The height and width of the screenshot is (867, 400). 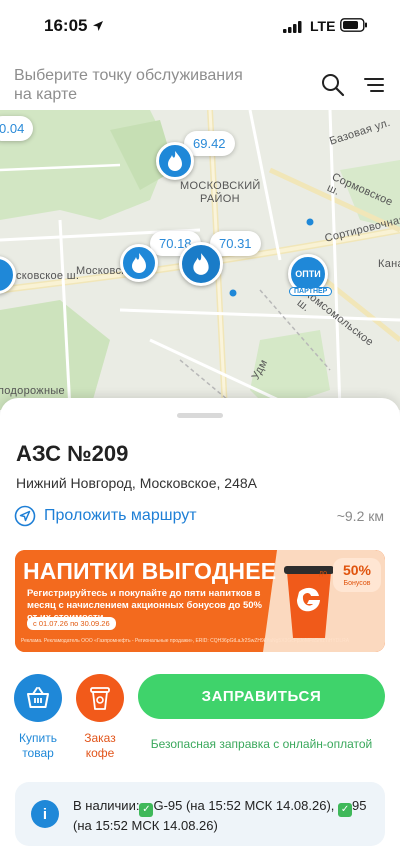 I want to click on build-route-button: Проложить маршрут ~9.2 км, so click(x=200, y=516).